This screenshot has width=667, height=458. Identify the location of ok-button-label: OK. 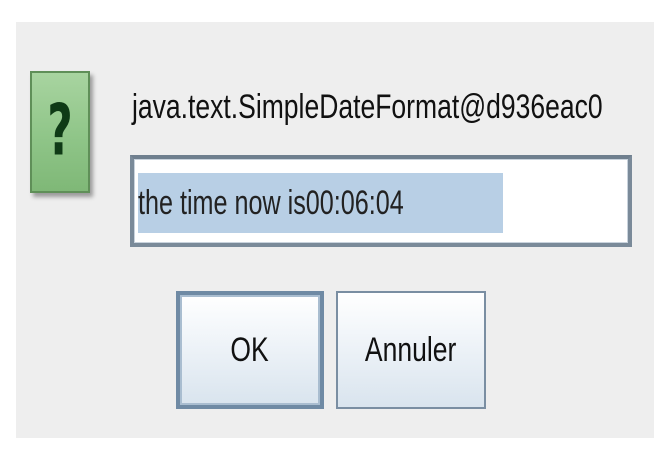
(250, 350).